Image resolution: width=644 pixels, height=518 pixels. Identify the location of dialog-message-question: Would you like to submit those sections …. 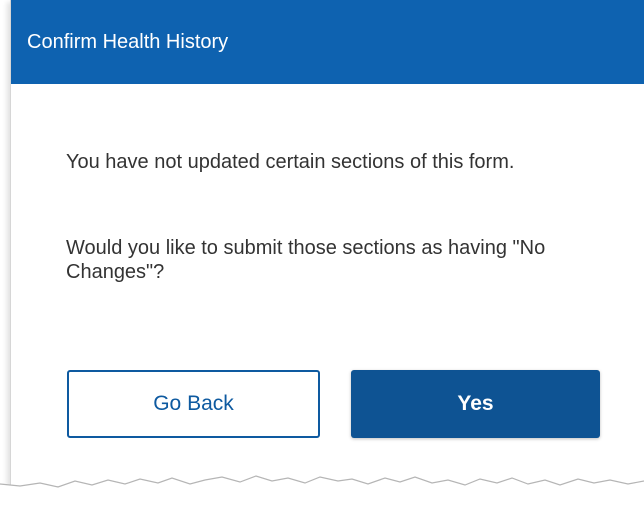
(306, 260).